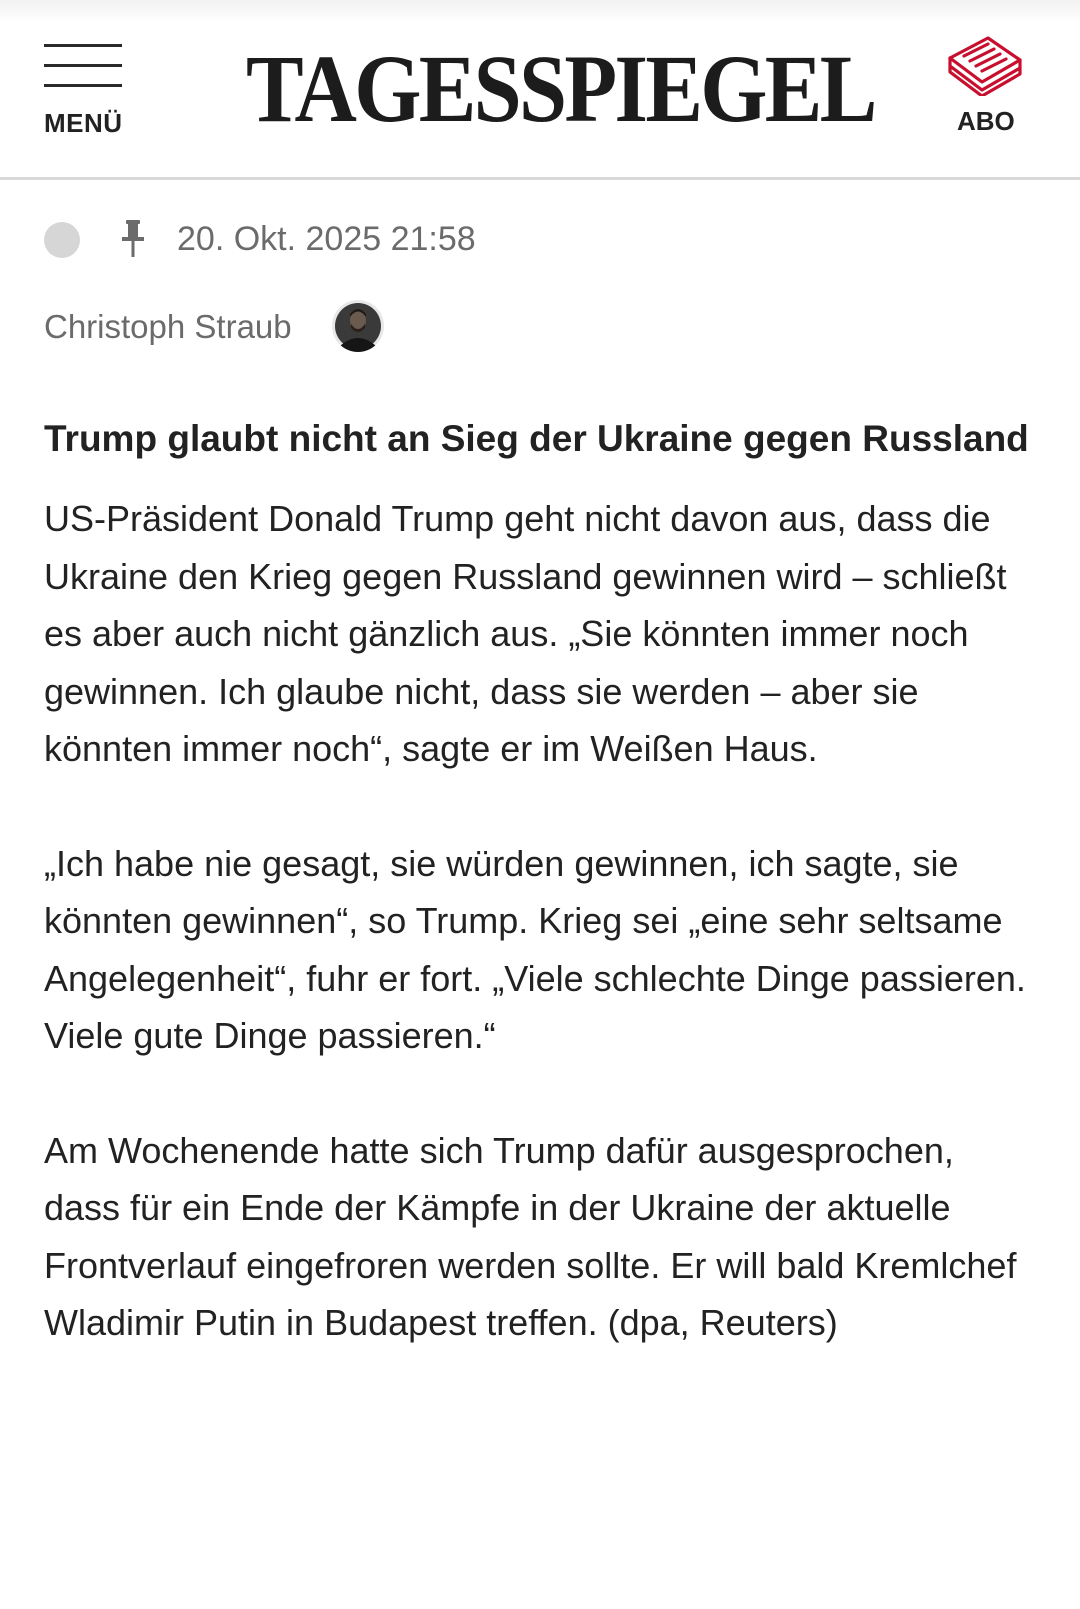 The height and width of the screenshot is (1609, 1080). Describe the element at coordinates (358, 326) in the screenshot. I see `author-avatar` at that location.